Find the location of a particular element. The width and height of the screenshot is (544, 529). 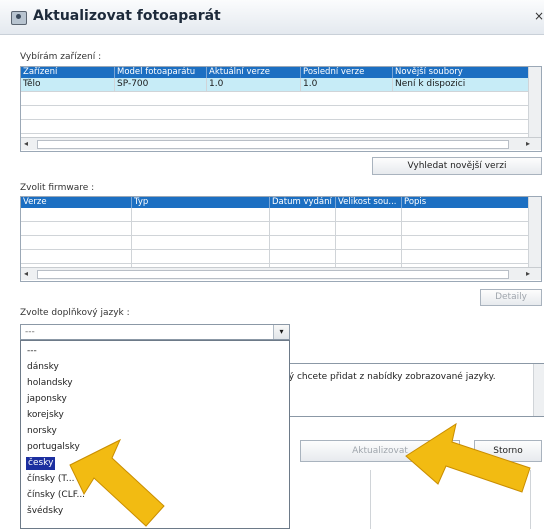

cell-model: SP-700 is located at coordinates (161, 84).